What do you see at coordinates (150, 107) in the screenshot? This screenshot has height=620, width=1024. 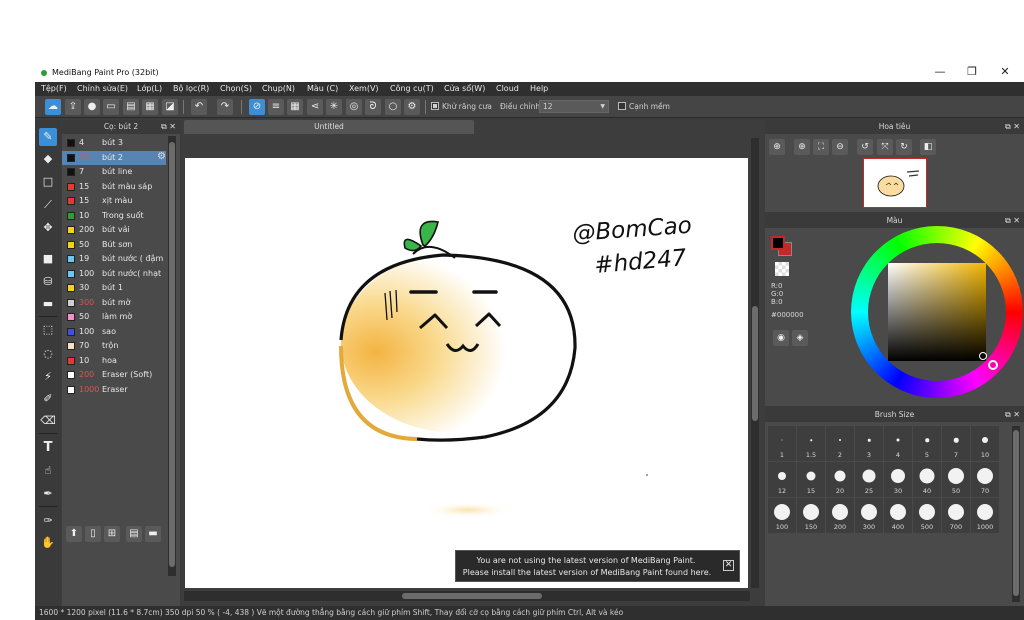 I see `grid-icon: ▦` at bounding box center [150, 107].